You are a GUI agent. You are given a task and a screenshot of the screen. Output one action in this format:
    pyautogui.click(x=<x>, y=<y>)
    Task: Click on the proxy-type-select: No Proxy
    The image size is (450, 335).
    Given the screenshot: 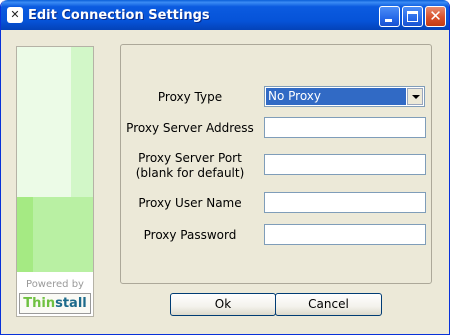 What is the action you would take?
    pyautogui.click(x=344, y=96)
    